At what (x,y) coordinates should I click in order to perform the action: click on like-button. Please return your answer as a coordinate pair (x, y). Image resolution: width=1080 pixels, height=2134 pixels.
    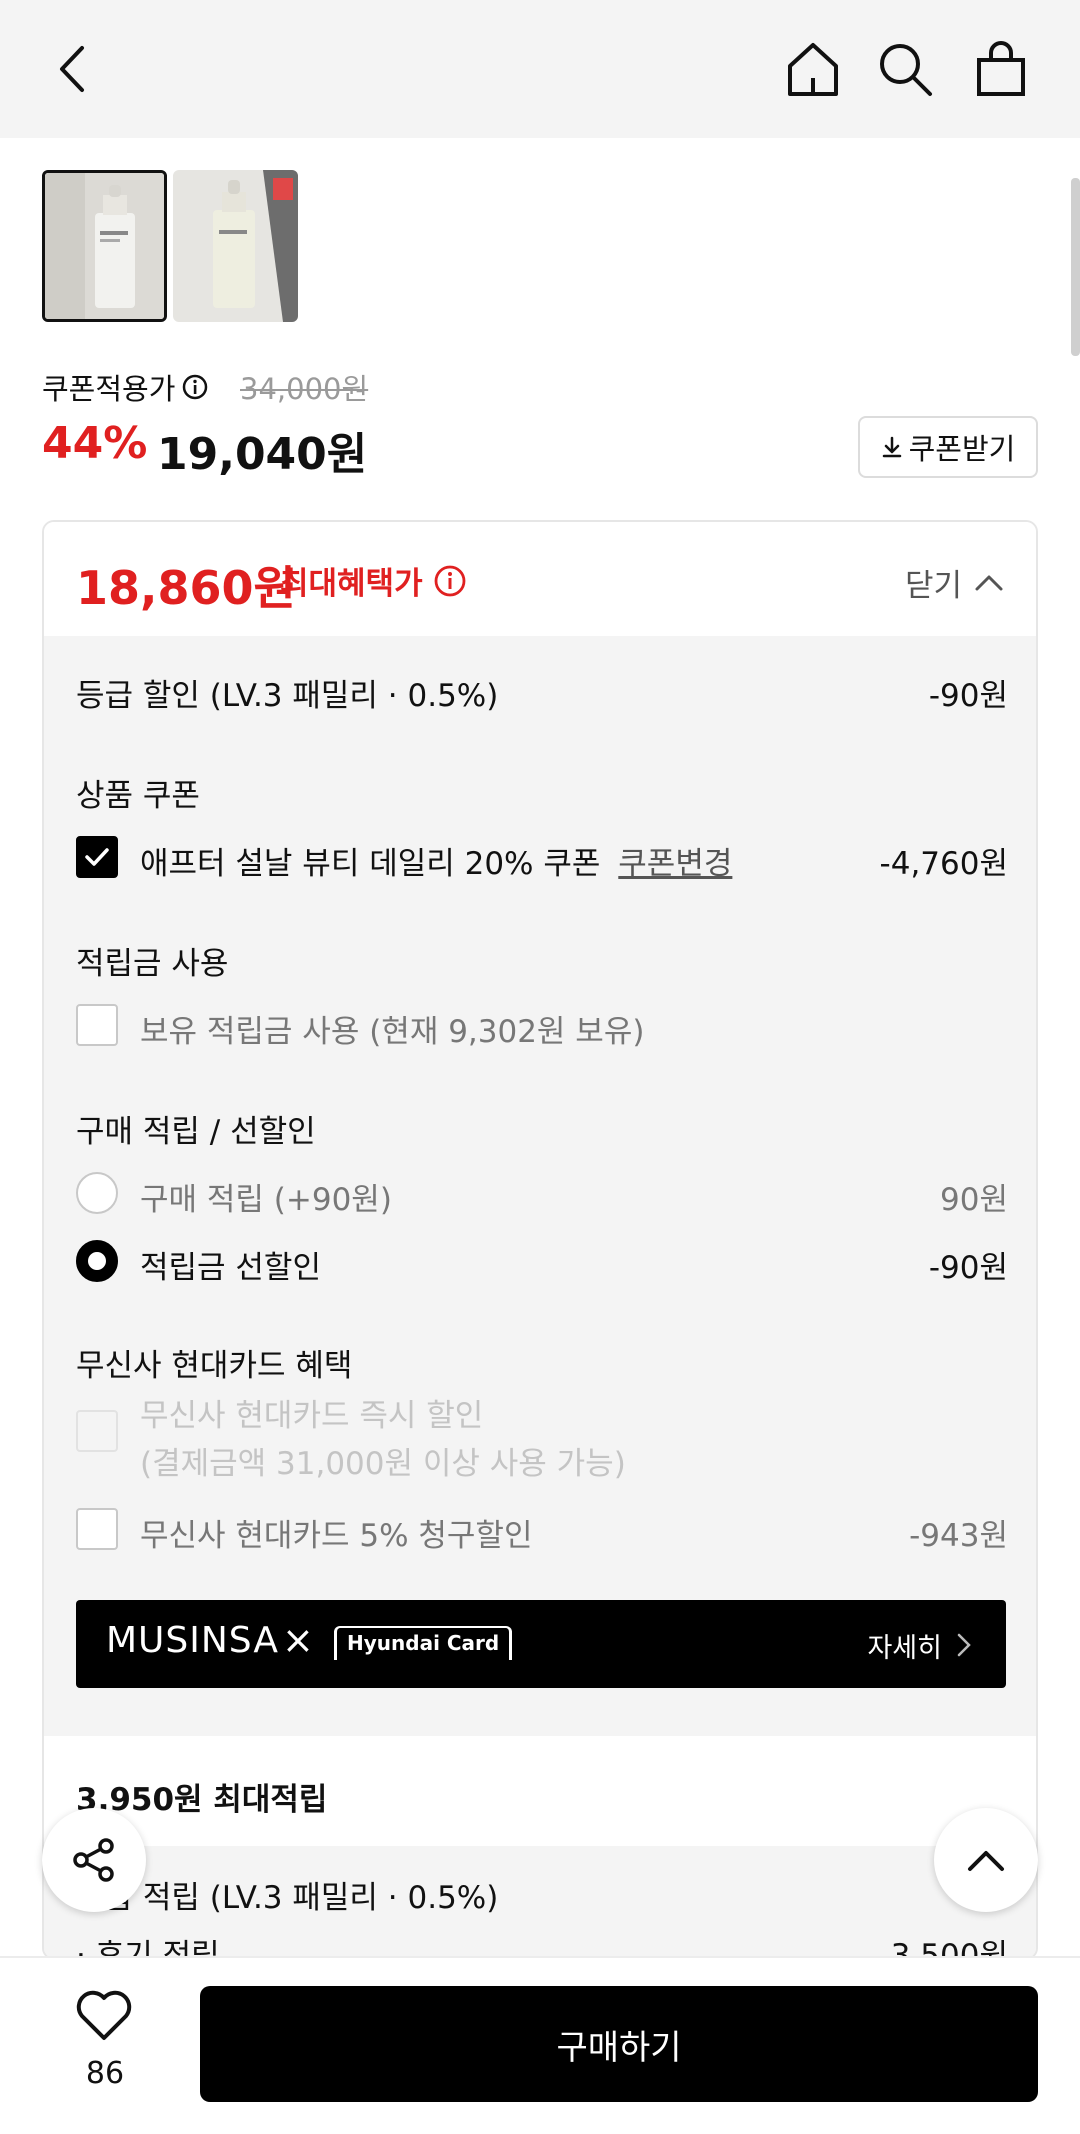
    Looking at the image, I should click on (104, 2017).